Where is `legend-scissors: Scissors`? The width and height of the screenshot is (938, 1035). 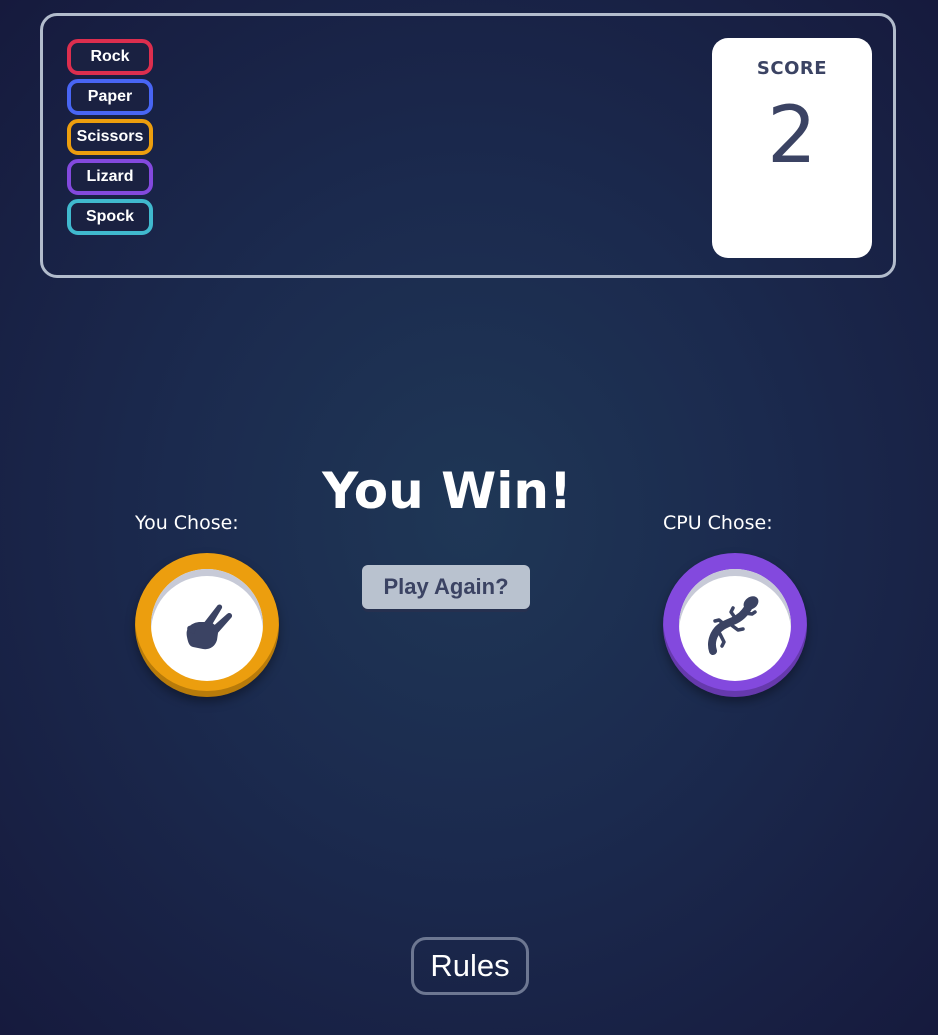
legend-scissors: Scissors is located at coordinates (110, 137).